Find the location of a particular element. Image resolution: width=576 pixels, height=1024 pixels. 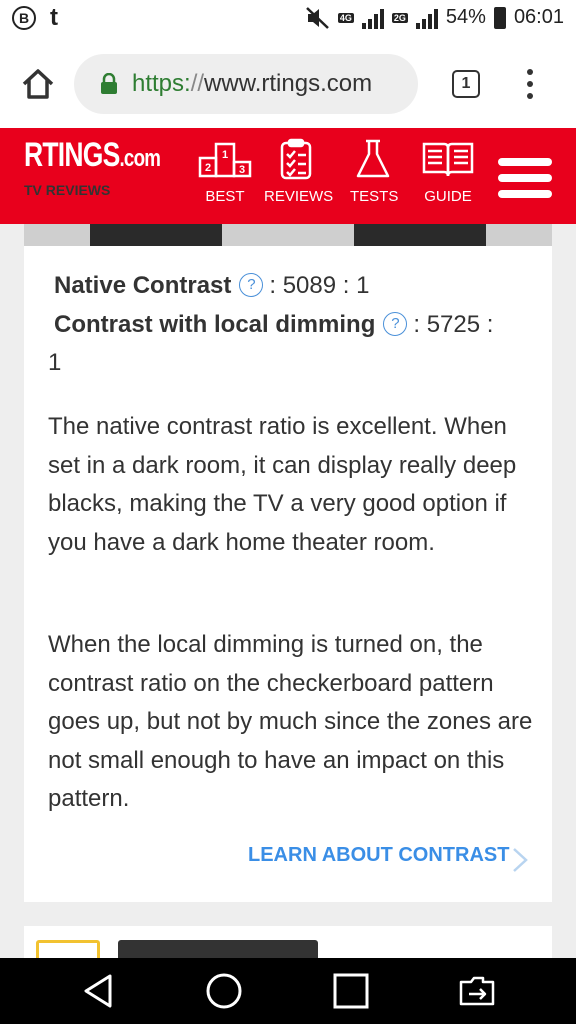

battery-percent: 54% is located at coordinates (465, 17).